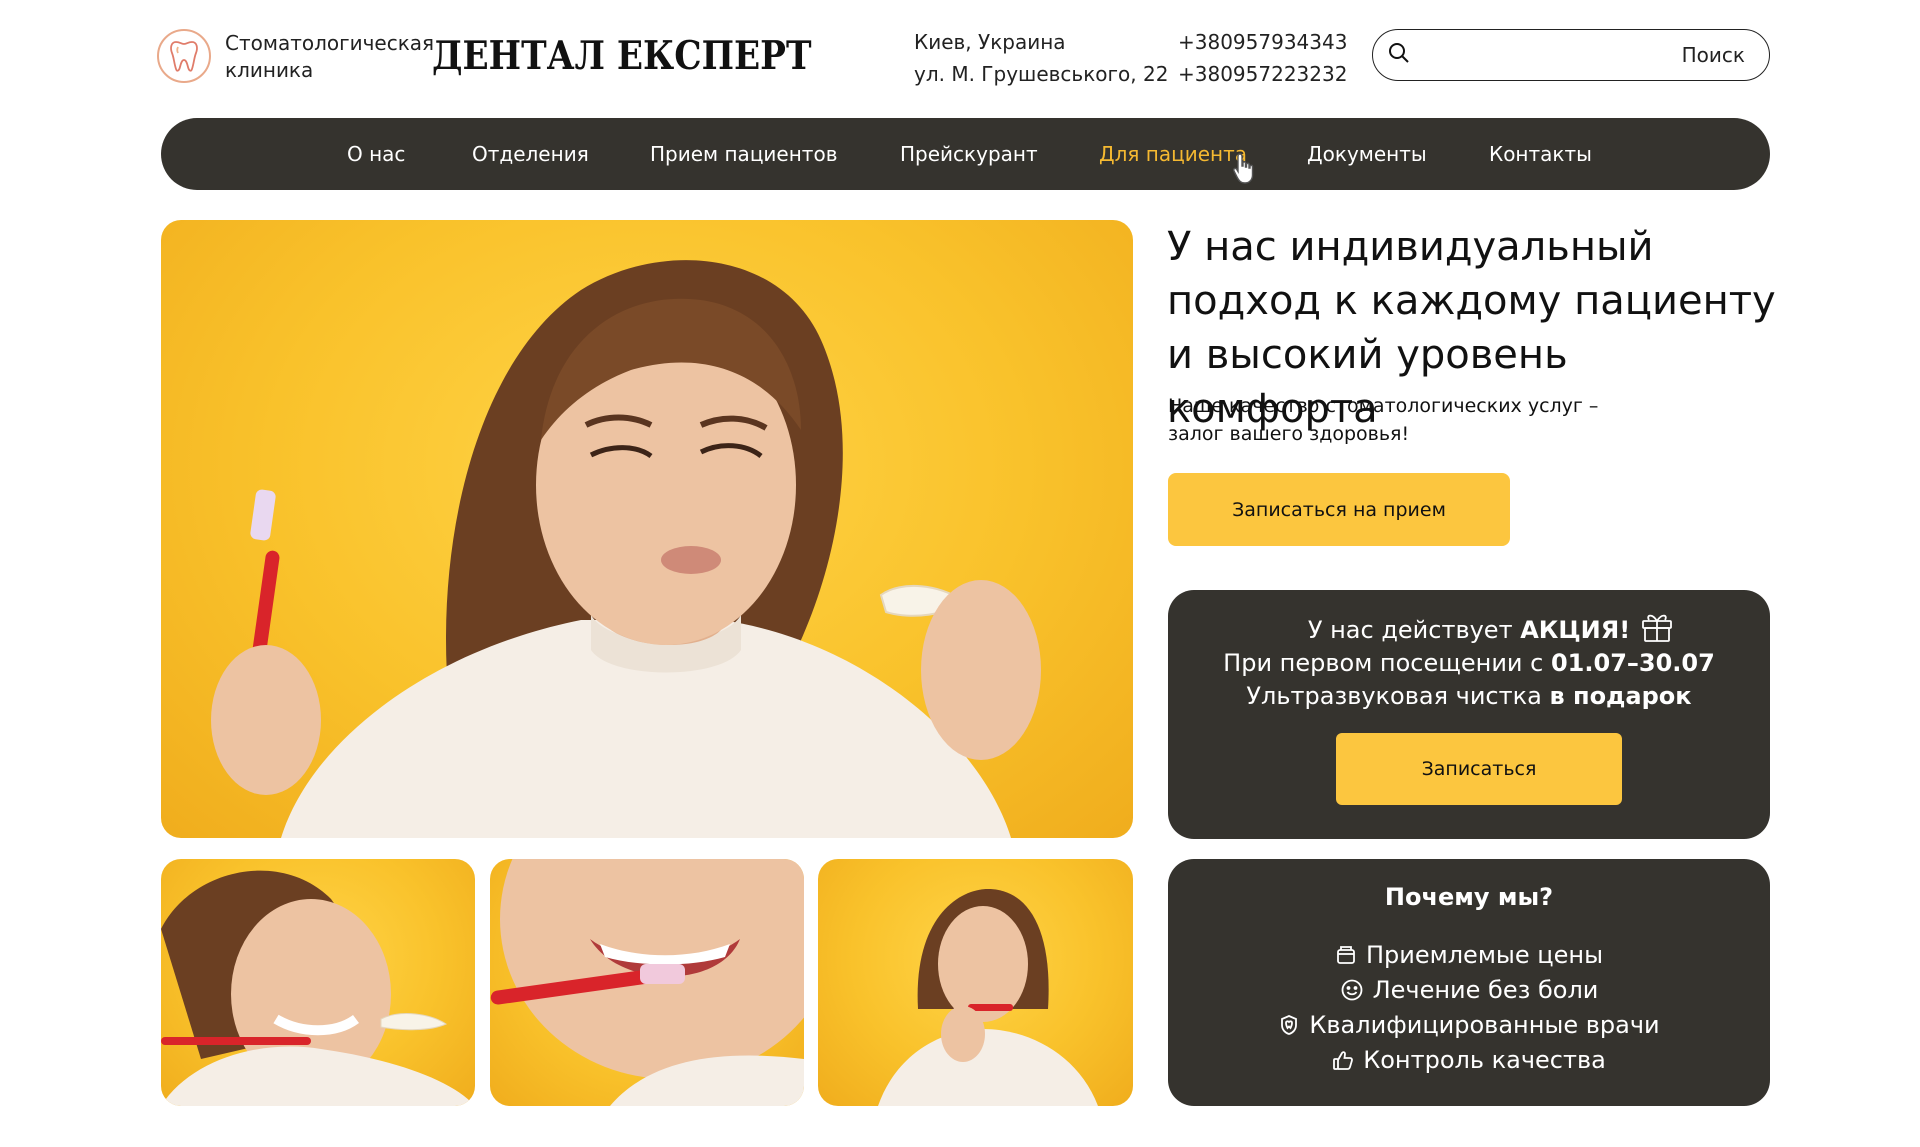 The image size is (1920, 1147). I want to click on promo-date-range: 01.07–30.07, so click(1632, 663).